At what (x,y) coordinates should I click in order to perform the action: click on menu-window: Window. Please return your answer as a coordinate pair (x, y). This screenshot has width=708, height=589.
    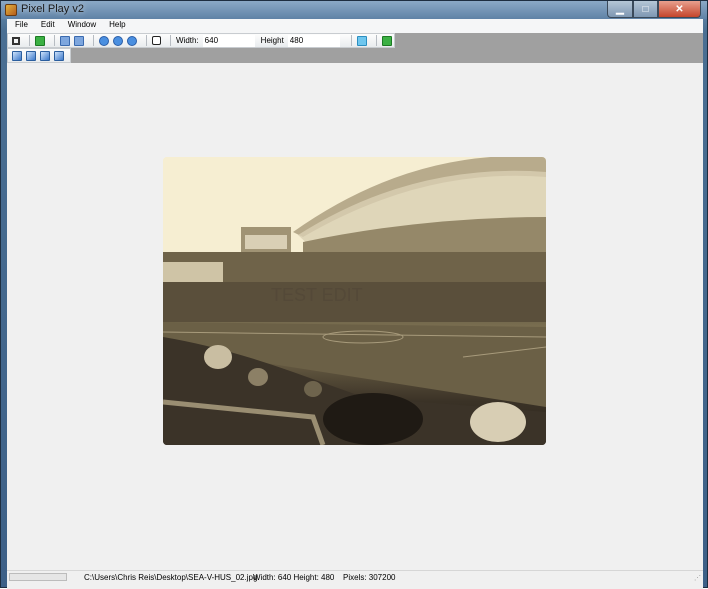
    Looking at the image, I should click on (82, 26).